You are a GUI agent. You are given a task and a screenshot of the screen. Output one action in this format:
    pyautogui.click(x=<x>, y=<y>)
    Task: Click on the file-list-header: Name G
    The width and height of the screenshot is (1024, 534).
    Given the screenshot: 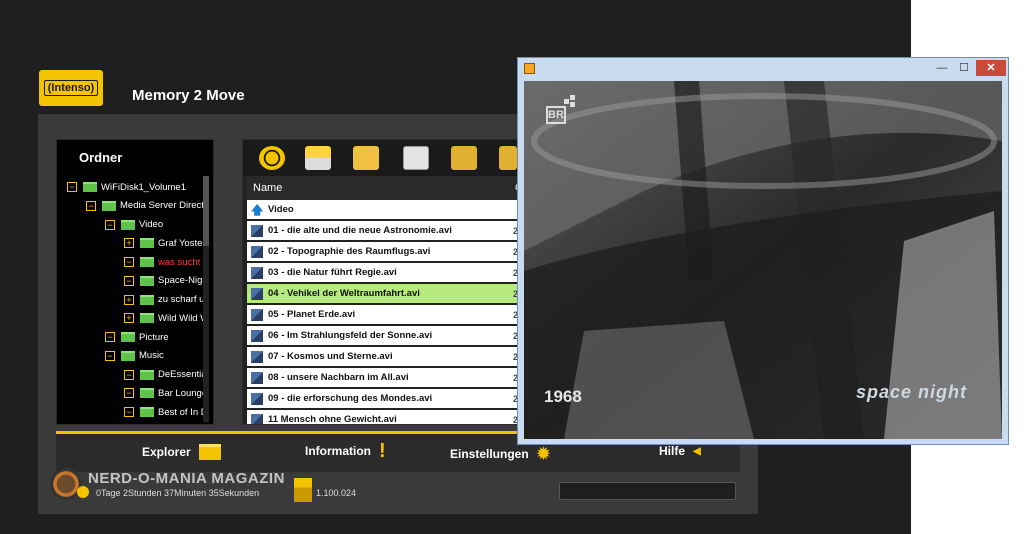 What is the action you would take?
    pyautogui.click(x=388, y=188)
    